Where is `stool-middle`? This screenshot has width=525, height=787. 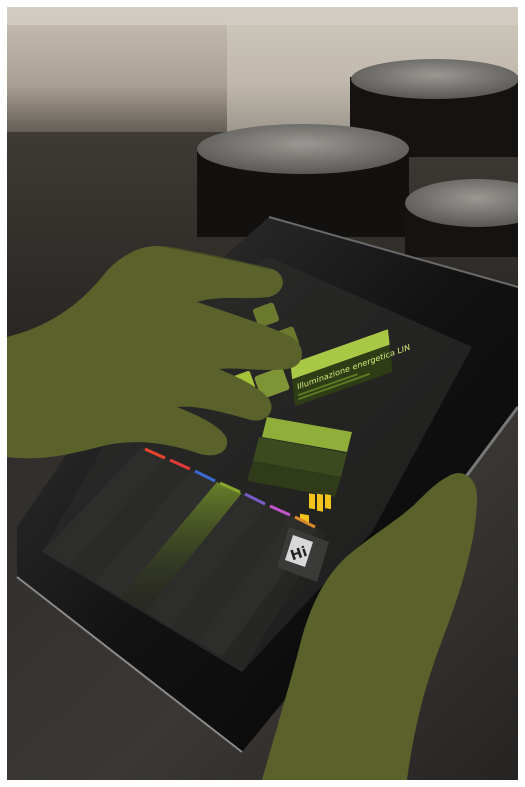 stool-middle is located at coordinates (303, 180).